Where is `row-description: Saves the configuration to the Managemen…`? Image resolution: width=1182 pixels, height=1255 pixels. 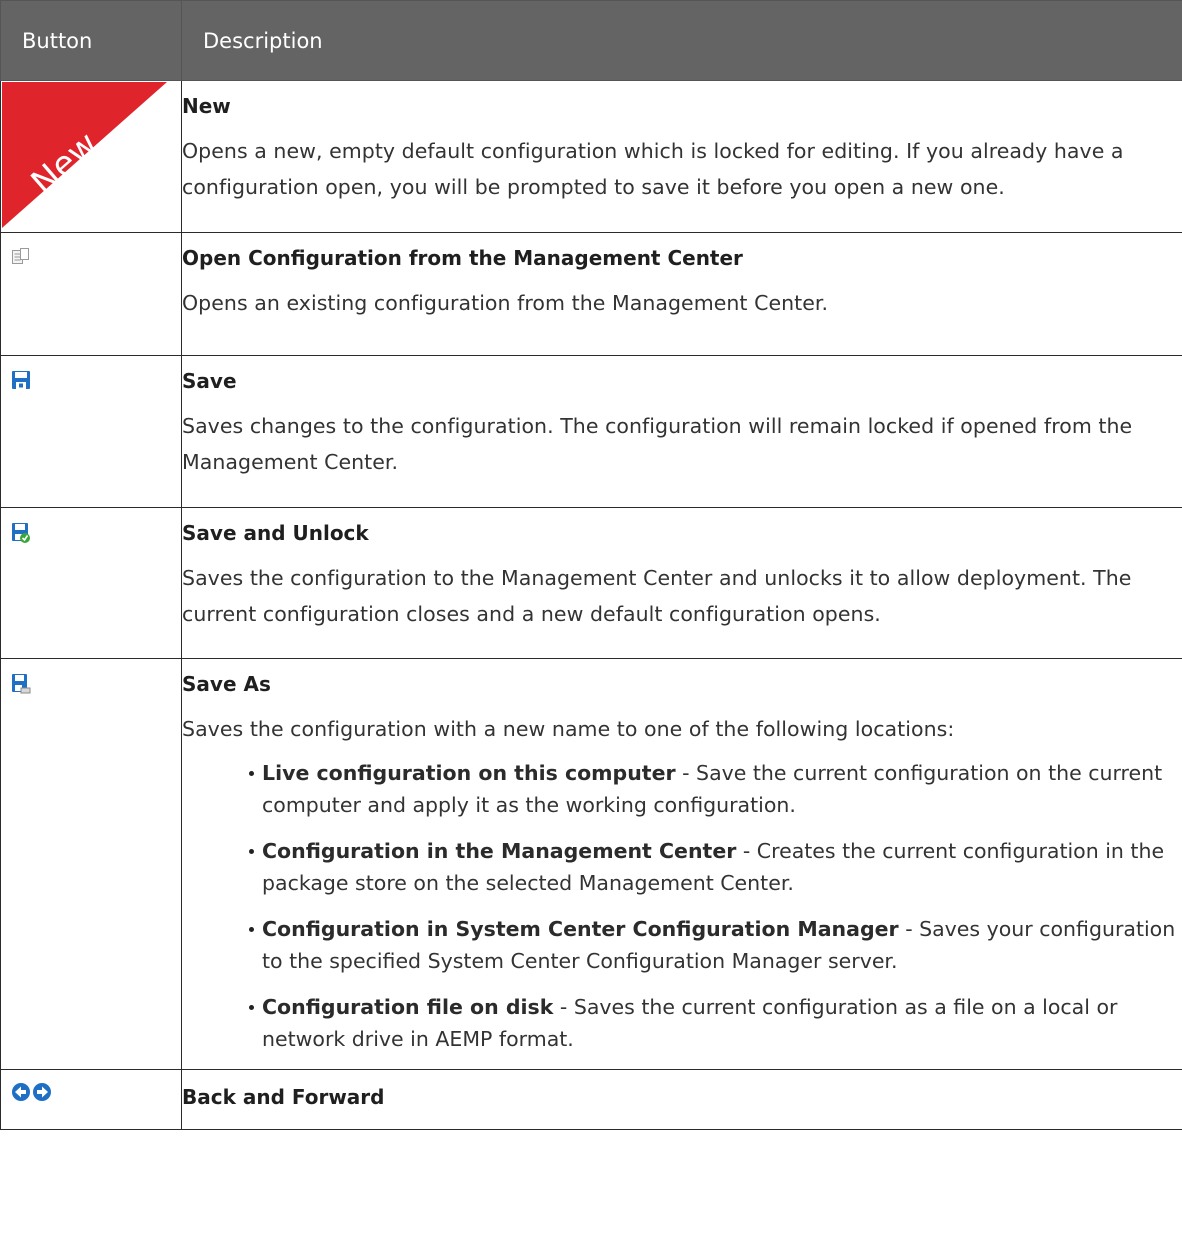 row-description: Saves the configuration to the Managemen… is located at coordinates (657, 596).